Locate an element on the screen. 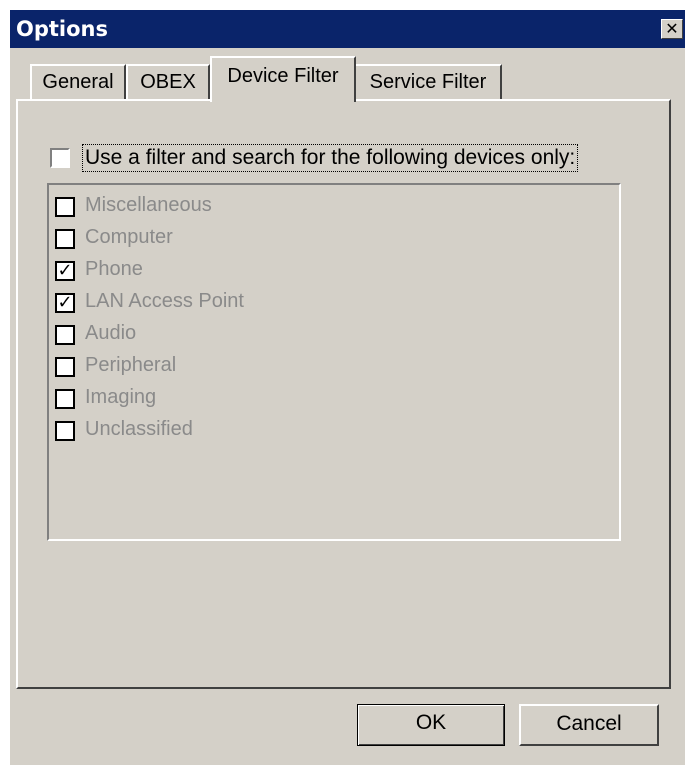 This screenshot has width=685, height=765. tab-service-filter: Service Filter is located at coordinates (428, 82).